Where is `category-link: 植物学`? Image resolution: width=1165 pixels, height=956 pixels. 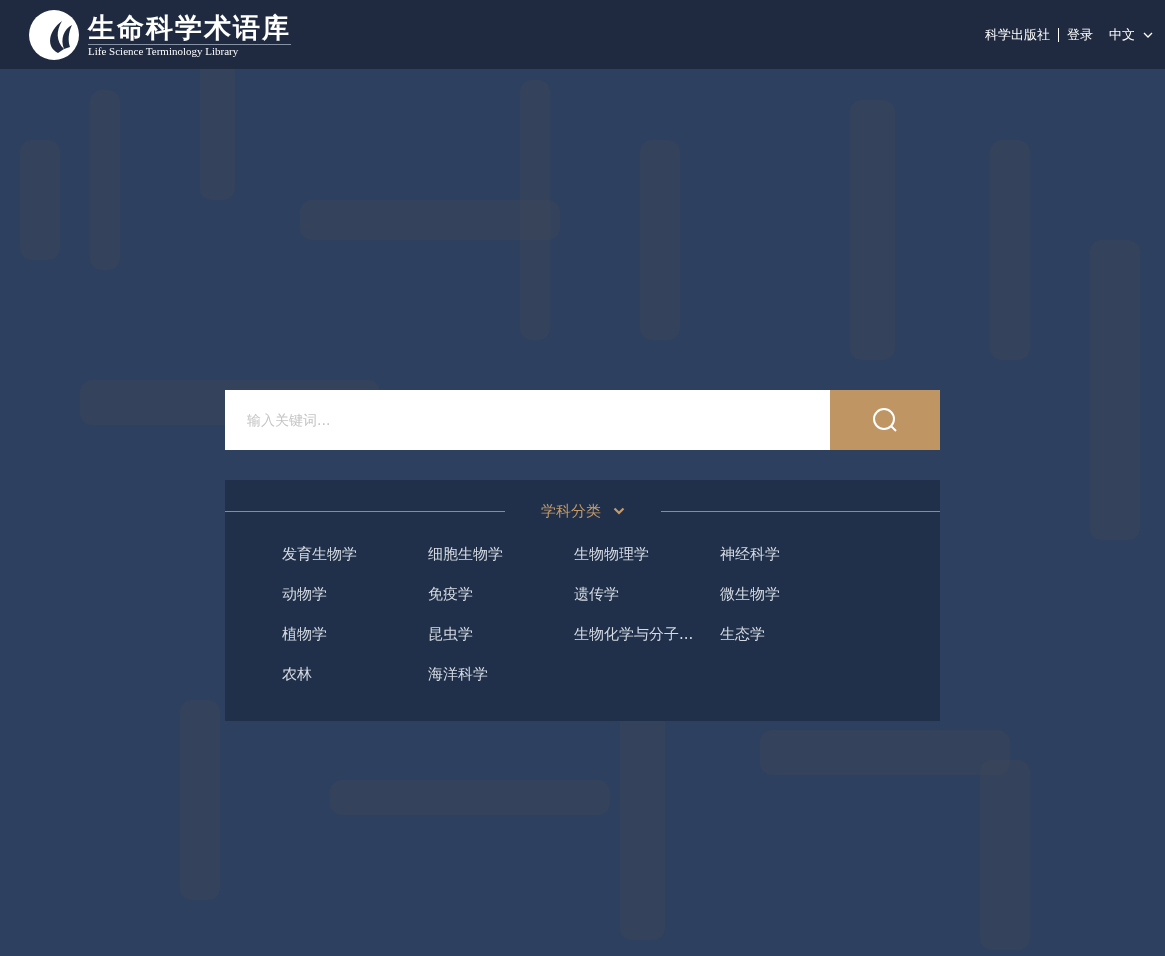 category-link: 植物学 is located at coordinates (304, 633).